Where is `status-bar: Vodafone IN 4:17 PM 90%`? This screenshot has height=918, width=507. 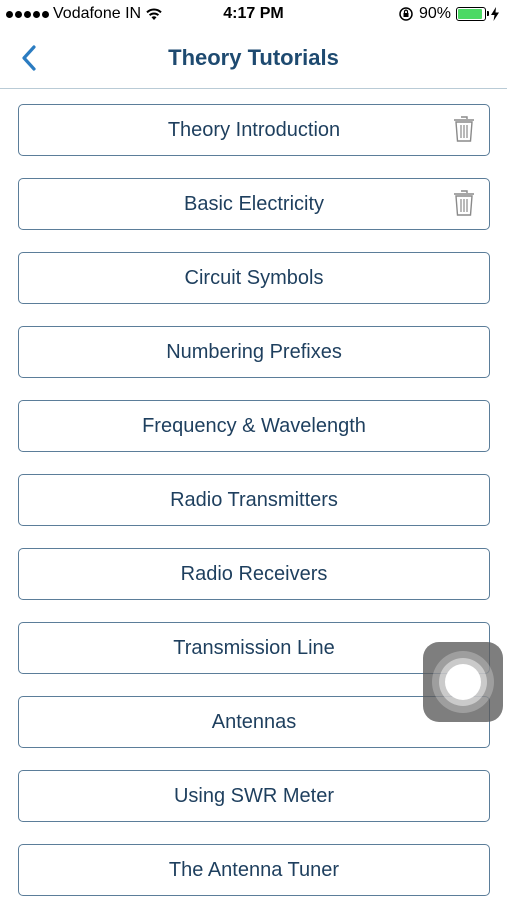
status-bar: Vodafone IN 4:17 PM 90% is located at coordinates (253, 15).